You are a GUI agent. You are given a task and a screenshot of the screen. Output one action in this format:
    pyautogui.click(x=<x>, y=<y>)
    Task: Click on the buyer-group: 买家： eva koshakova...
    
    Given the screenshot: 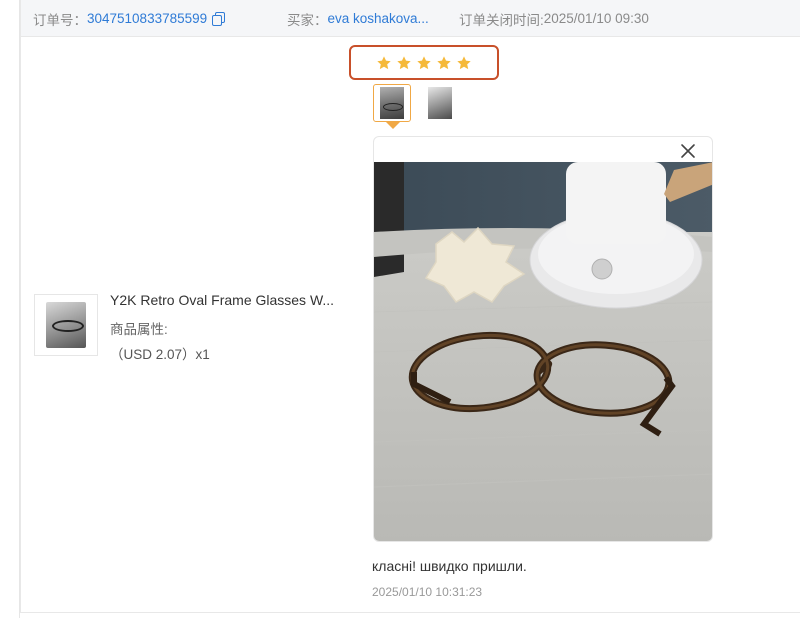 What is the action you would take?
    pyautogui.click(x=358, y=18)
    